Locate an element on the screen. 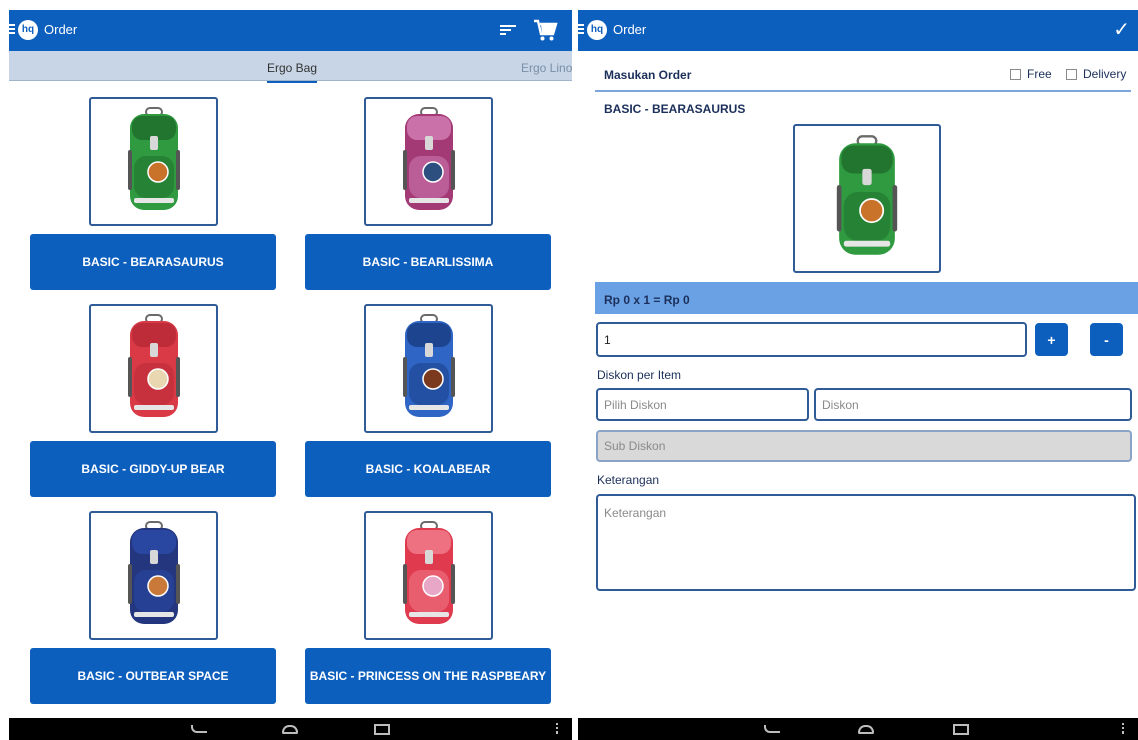 Image resolution: width=1138 pixels, height=740 pixels. app-bar: hq Order is located at coordinates (290, 30).